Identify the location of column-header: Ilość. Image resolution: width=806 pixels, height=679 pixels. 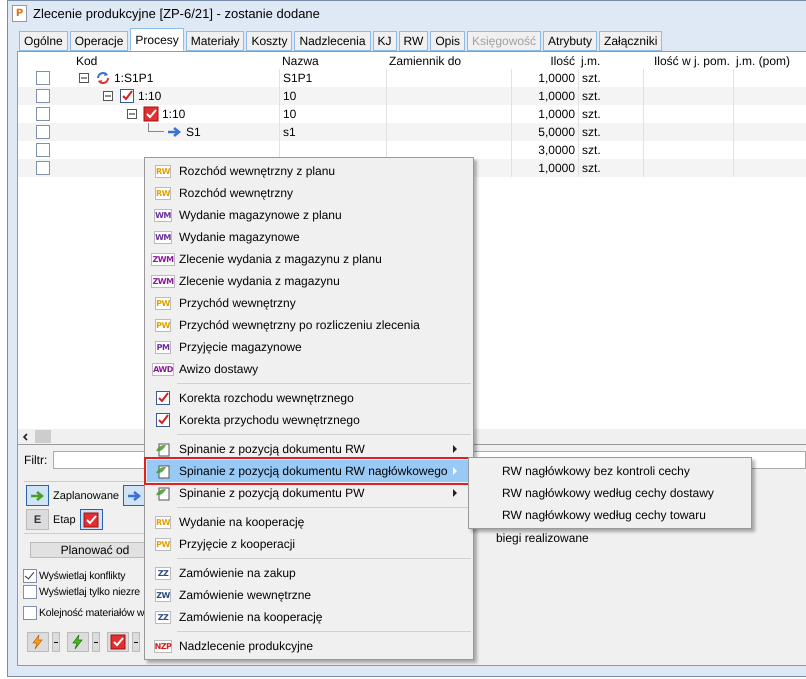
(562, 61).